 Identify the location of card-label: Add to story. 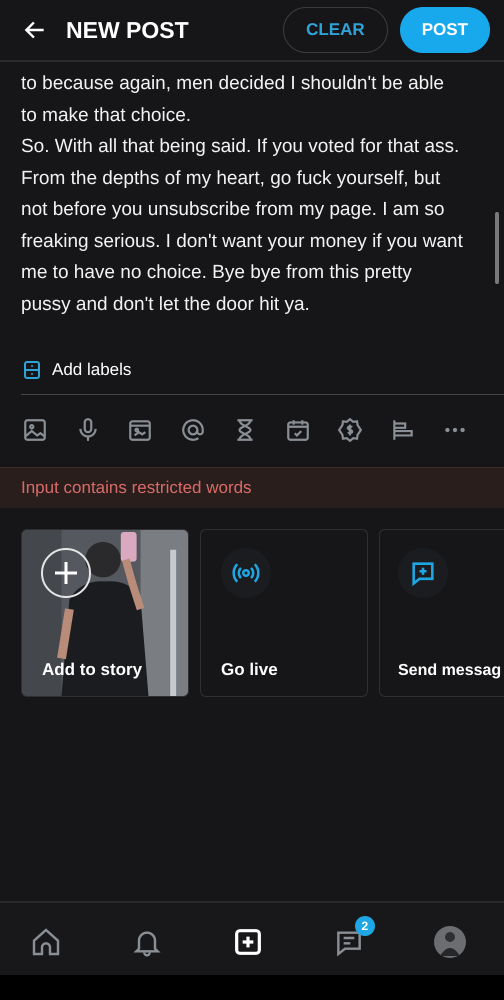
(92, 670).